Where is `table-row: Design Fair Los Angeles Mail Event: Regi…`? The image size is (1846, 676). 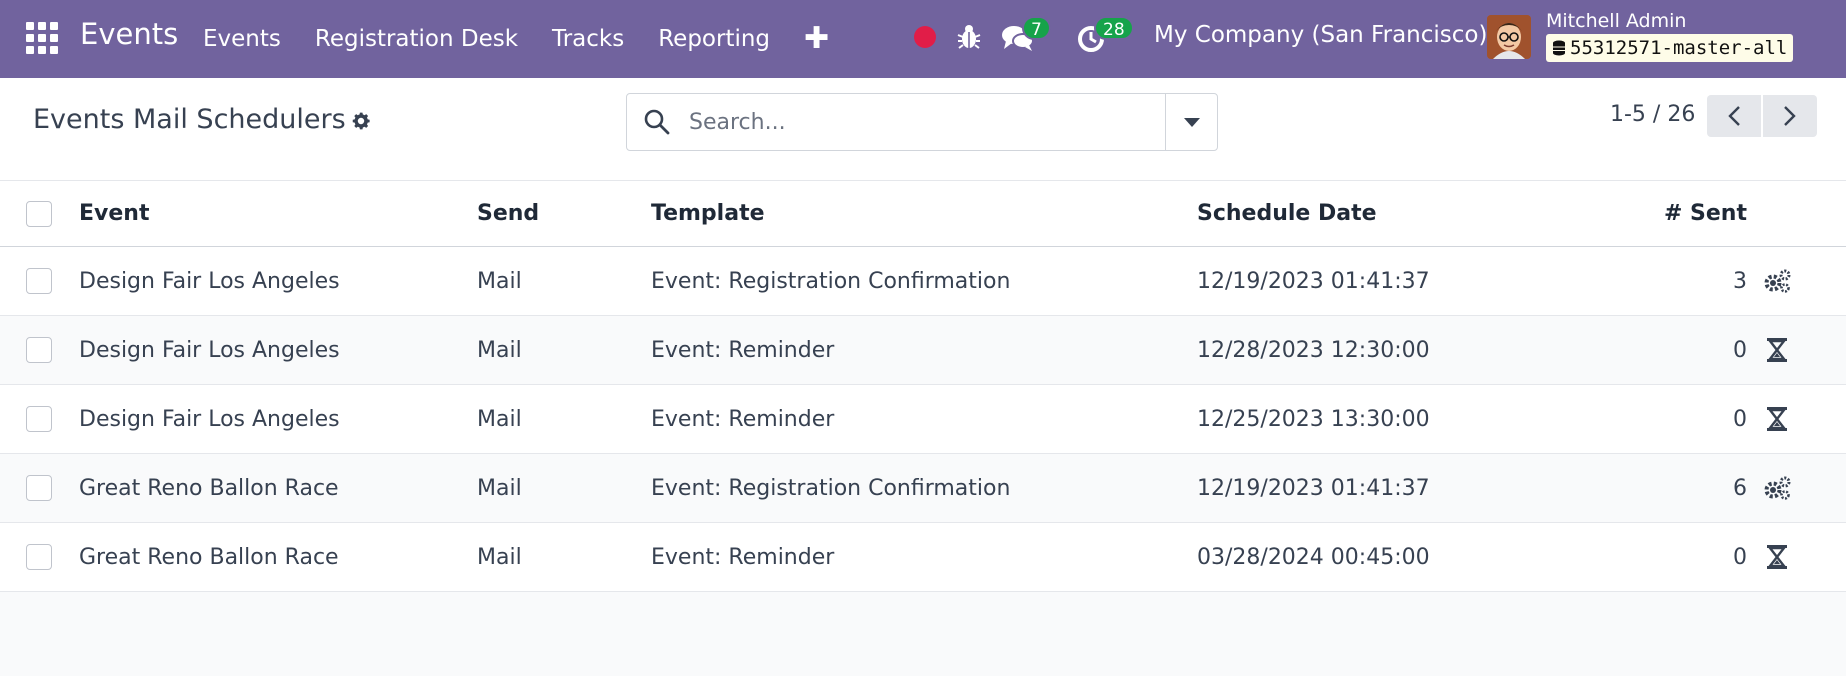
table-row: Design Fair Los Angeles Mail Event: Regi… is located at coordinates (923, 281).